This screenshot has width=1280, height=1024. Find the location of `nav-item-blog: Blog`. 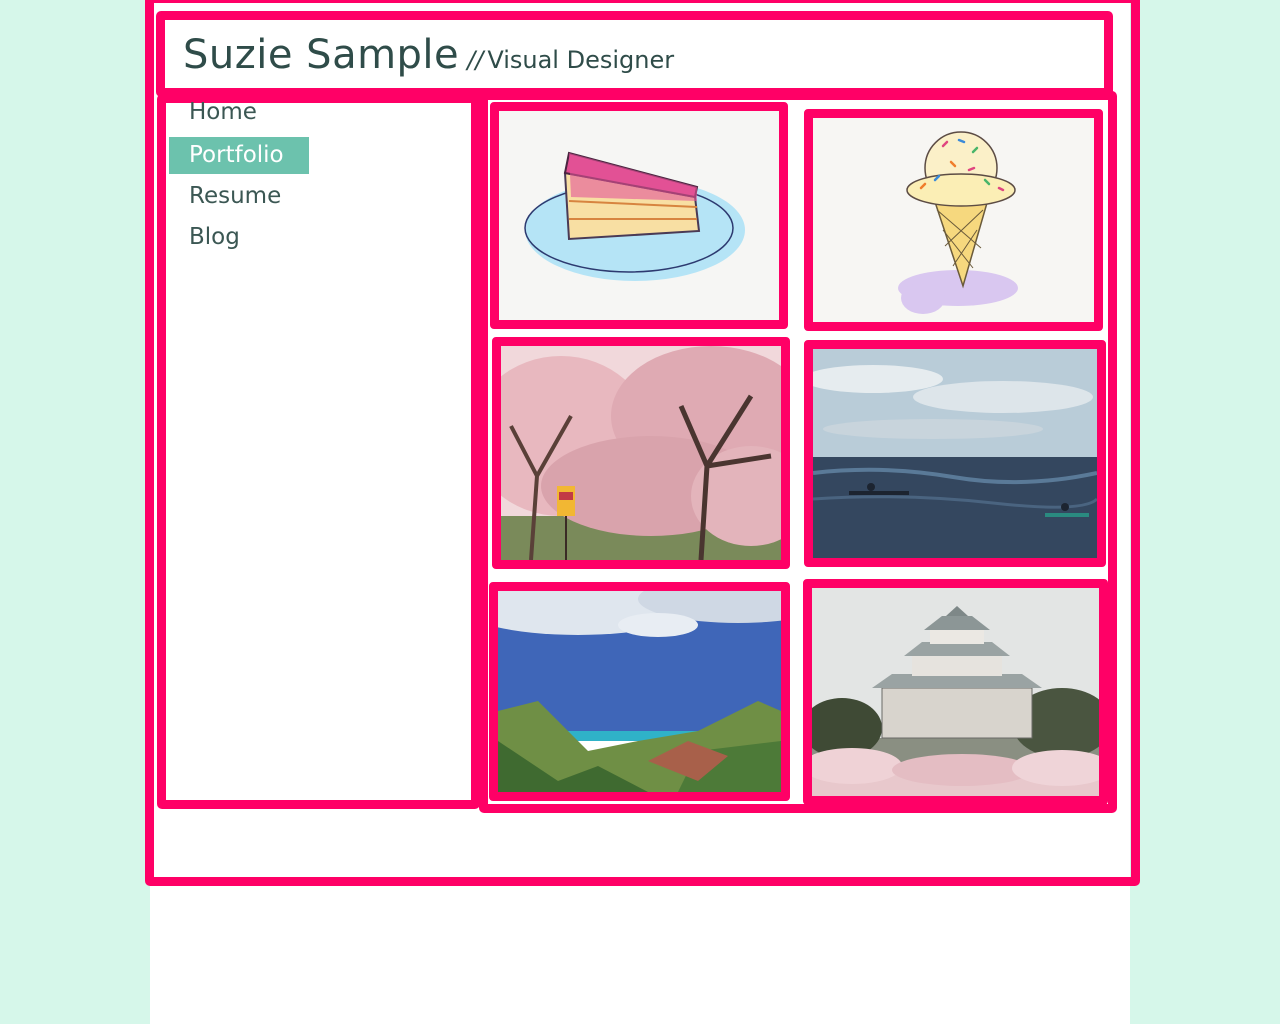

nav-item-blog: Blog is located at coordinates (214, 237).